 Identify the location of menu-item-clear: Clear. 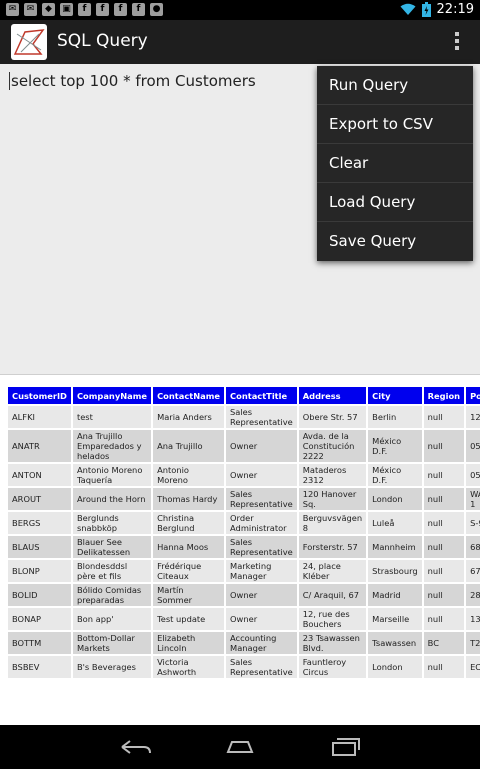
(395, 163).